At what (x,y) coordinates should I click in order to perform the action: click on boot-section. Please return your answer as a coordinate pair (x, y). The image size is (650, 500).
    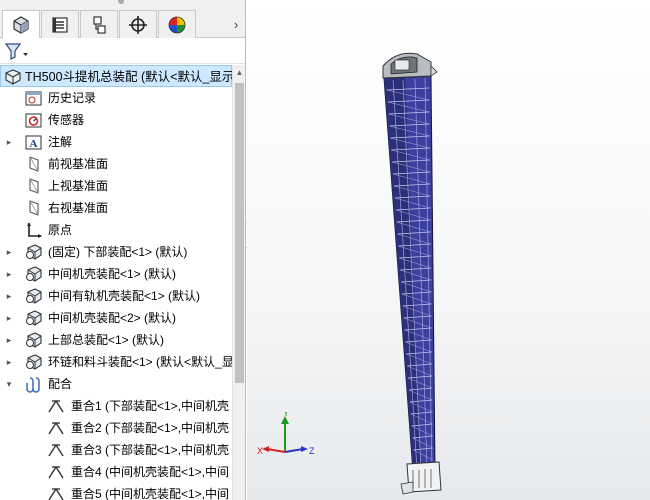
    Looking at the image, I should click on (421, 478).